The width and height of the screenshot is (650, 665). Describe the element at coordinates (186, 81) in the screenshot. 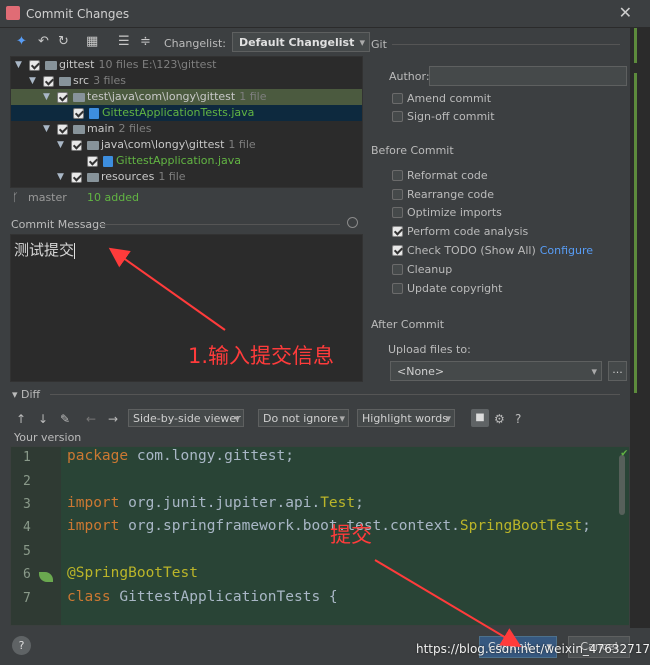

I see `tree-row-src: ▼ src 3 files` at that location.